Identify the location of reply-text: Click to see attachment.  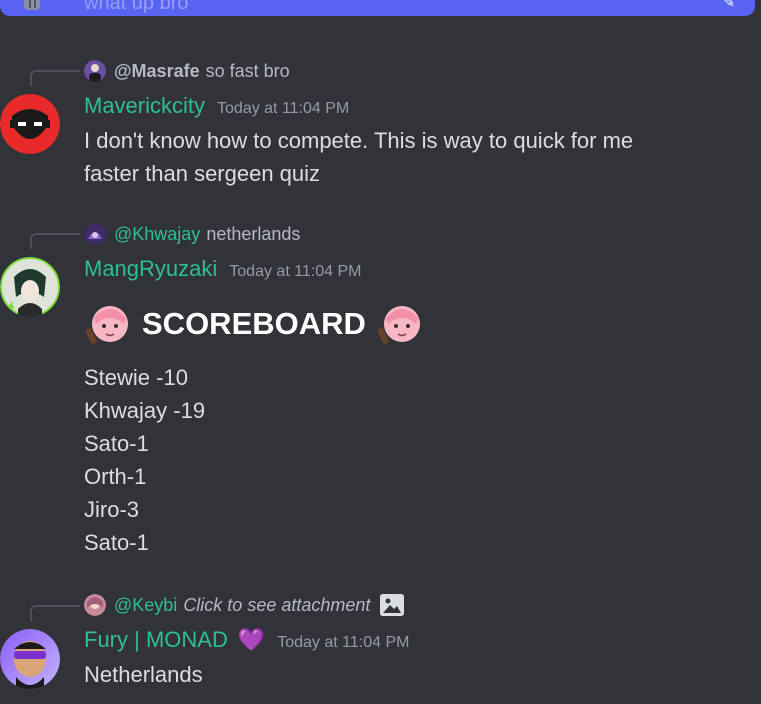
(277, 604).